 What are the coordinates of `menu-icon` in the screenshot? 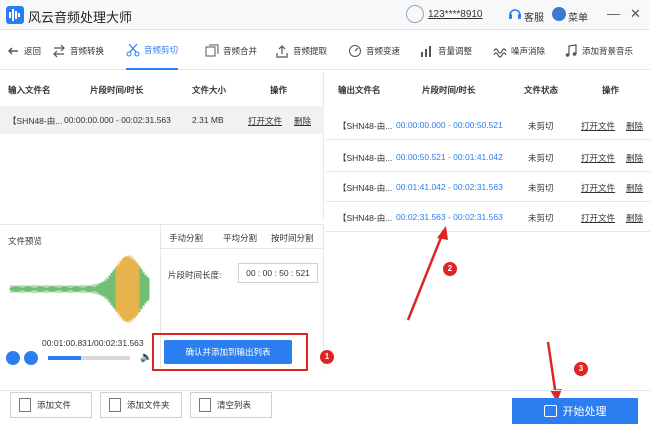 It's located at (559, 14).